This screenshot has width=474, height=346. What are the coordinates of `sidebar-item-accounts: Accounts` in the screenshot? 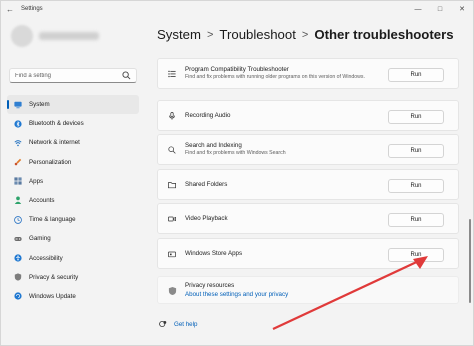 It's located at (73, 200).